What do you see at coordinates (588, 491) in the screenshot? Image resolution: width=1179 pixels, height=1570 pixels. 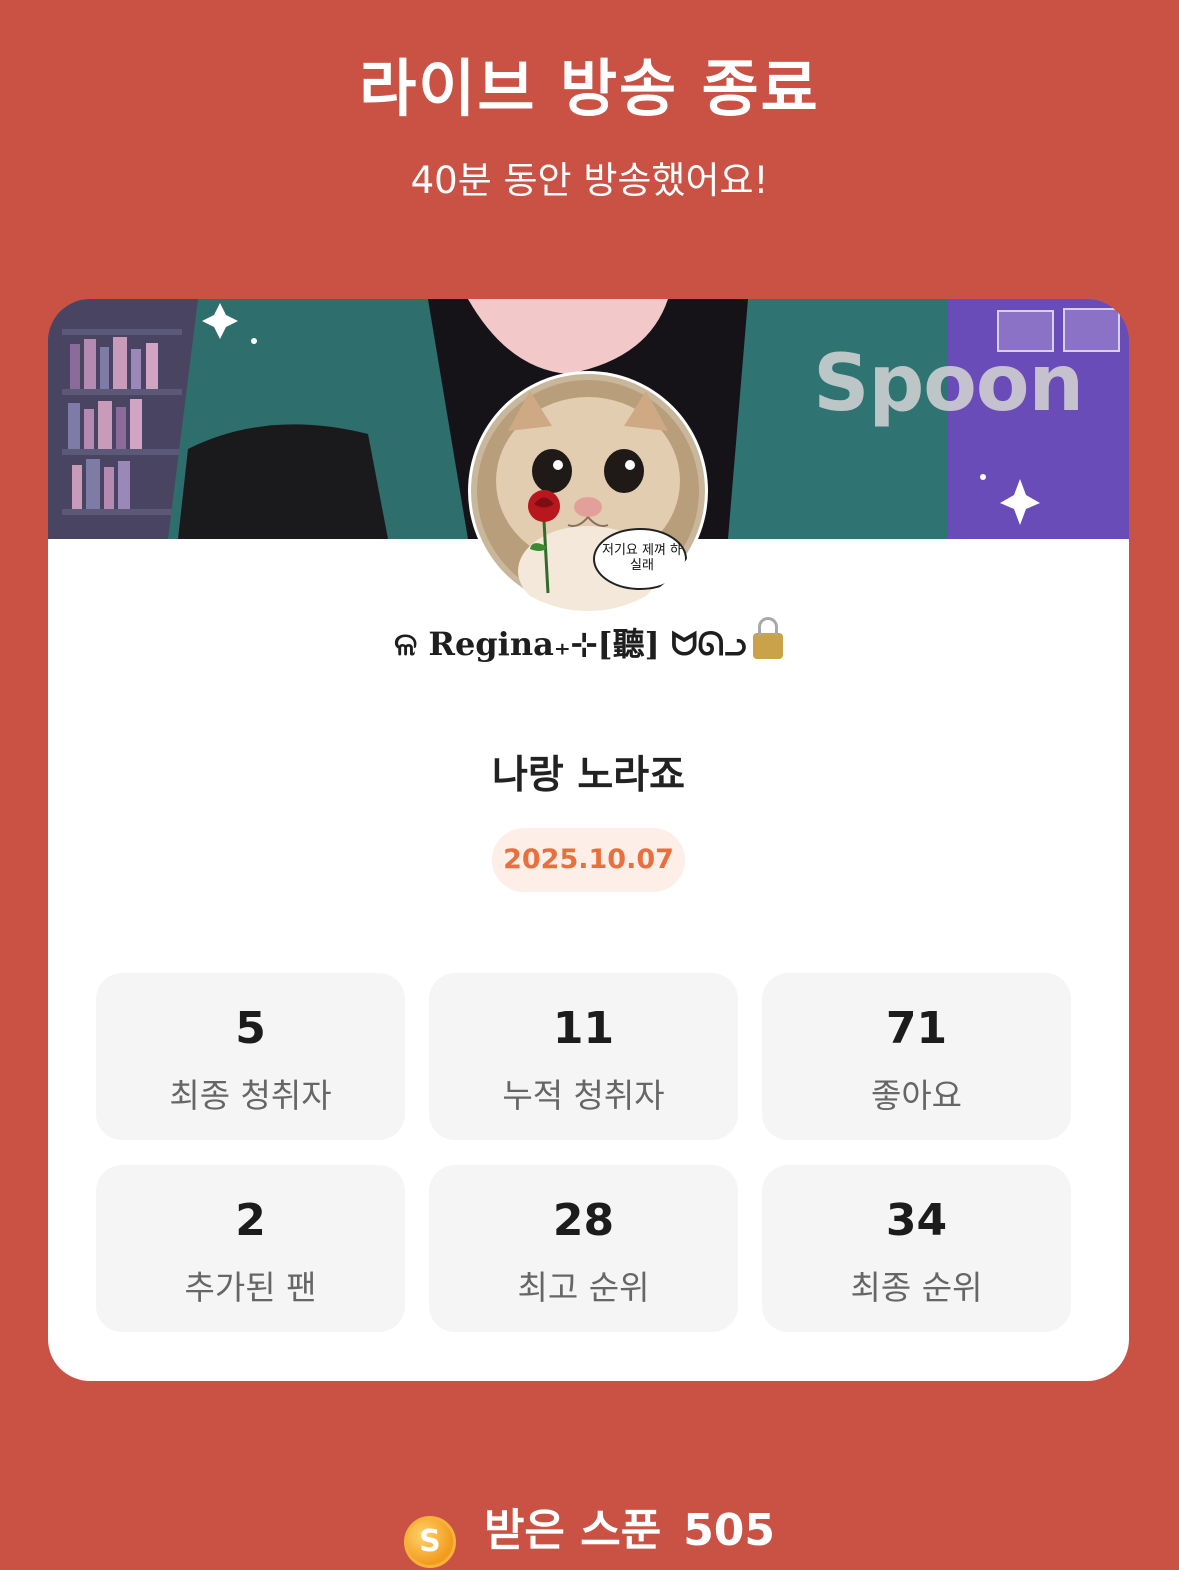 I see `avatar: 저기요 제껴 하실래` at bounding box center [588, 491].